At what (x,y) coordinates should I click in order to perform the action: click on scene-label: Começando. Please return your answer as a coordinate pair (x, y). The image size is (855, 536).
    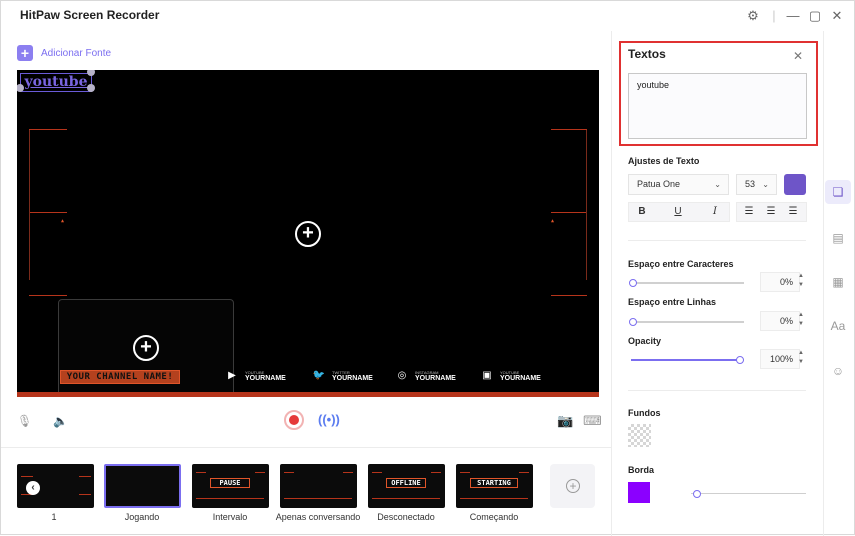
    Looking at the image, I should click on (494, 517).